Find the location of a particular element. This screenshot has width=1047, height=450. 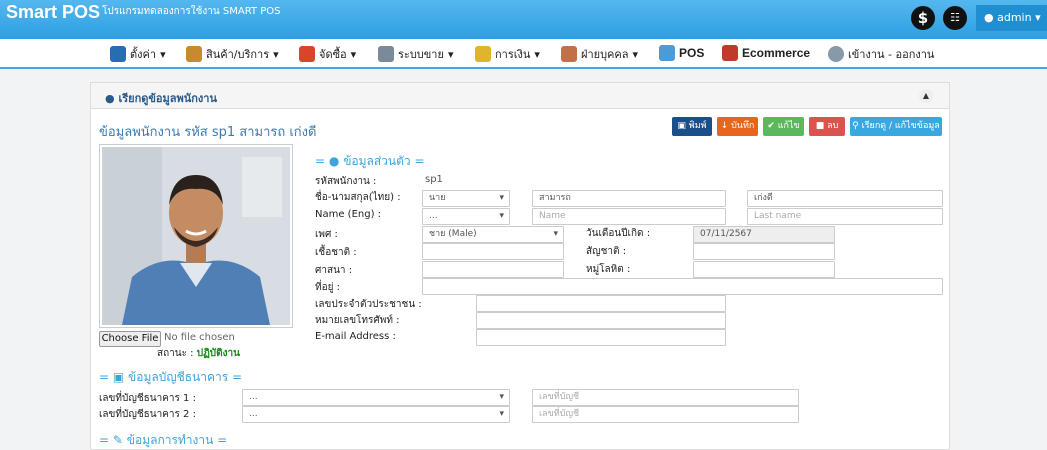

prefix-th-select: นาย is located at coordinates (466, 198).